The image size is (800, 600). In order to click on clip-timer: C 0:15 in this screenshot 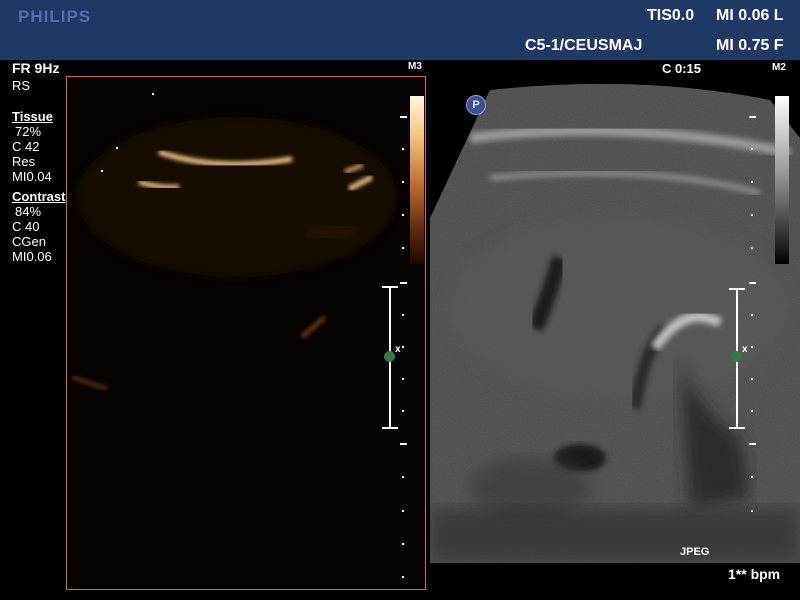, I will do `click(682, 68)`.